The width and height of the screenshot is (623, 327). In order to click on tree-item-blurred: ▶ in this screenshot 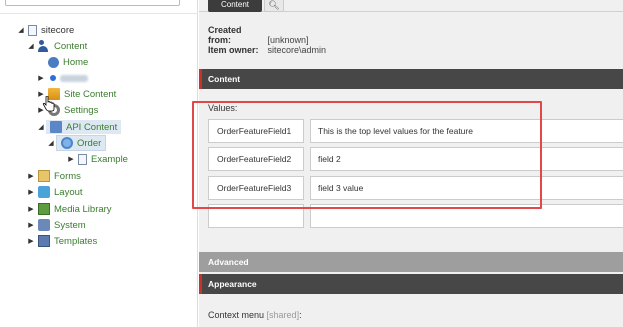, I will do `click(62, 78)`.